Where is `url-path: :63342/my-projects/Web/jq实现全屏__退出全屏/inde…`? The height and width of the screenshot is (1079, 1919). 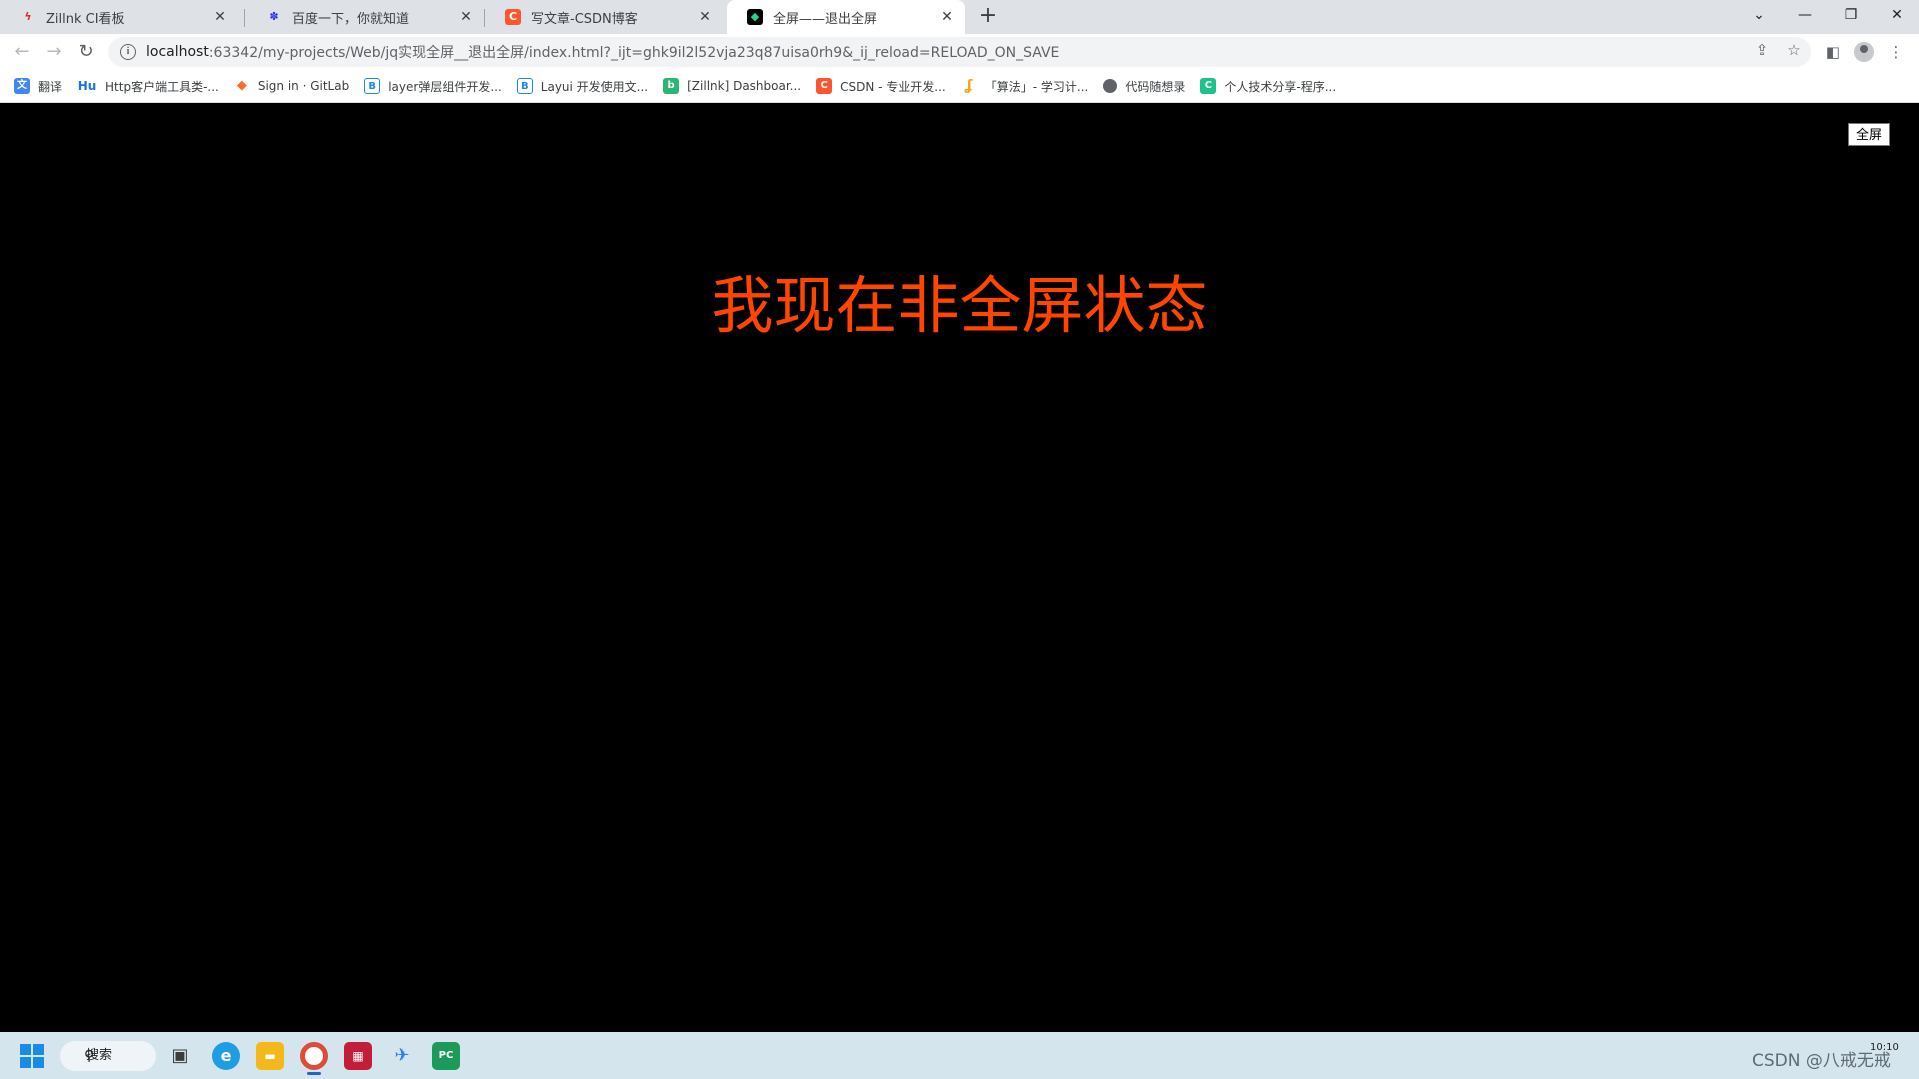
url-path: :63342/my-projects/Web/jq实现全屏__退出全屏/inde… is located at coordinates (634, 53).